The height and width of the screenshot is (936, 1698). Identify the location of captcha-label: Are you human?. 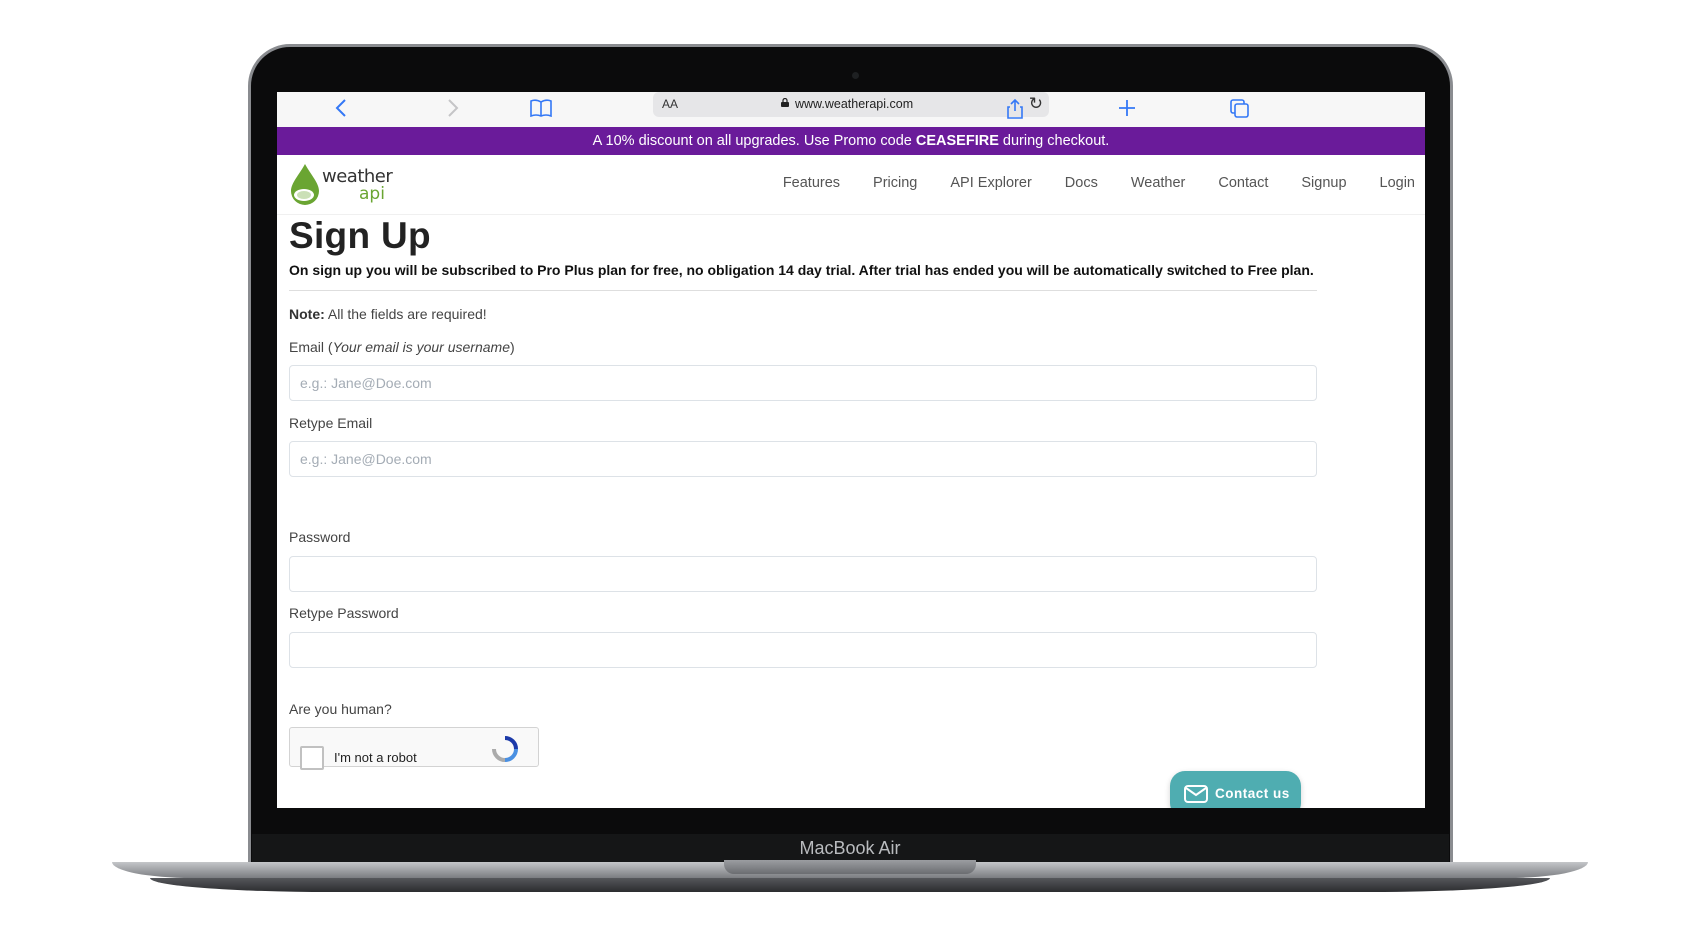
(340, 709).